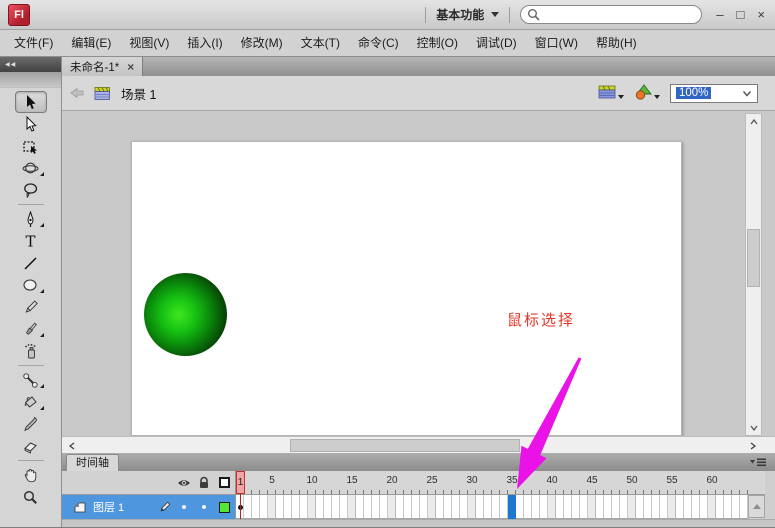 The height and width of the screenshot is (528, 775). I want to click on search-box, so click(611, 14).